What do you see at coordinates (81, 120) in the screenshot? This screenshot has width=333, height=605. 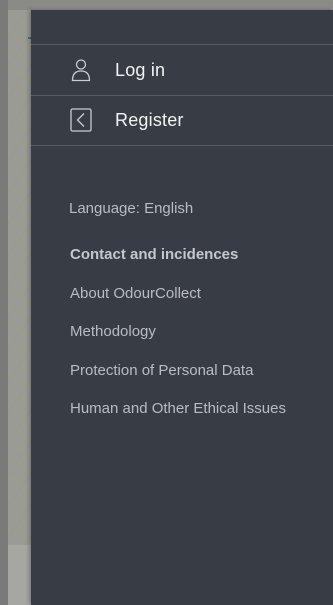 I see `register-icon` at bounding box center [81, 120].